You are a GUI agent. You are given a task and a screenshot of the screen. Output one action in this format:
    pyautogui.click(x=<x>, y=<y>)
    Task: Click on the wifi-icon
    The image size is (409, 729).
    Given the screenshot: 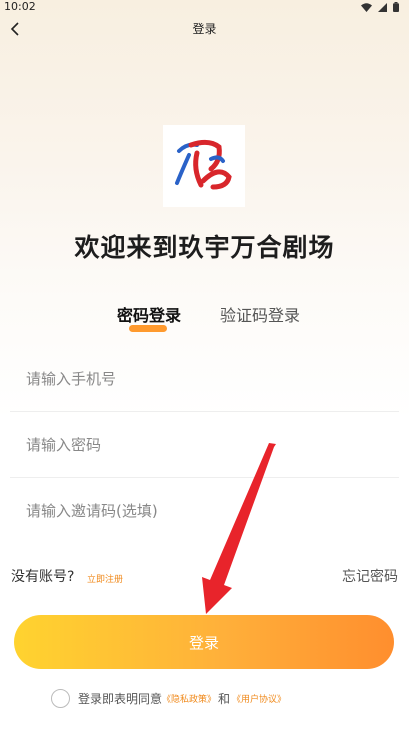 What is the action you would take?
    pyautogui.click(x=366, y=7)
    